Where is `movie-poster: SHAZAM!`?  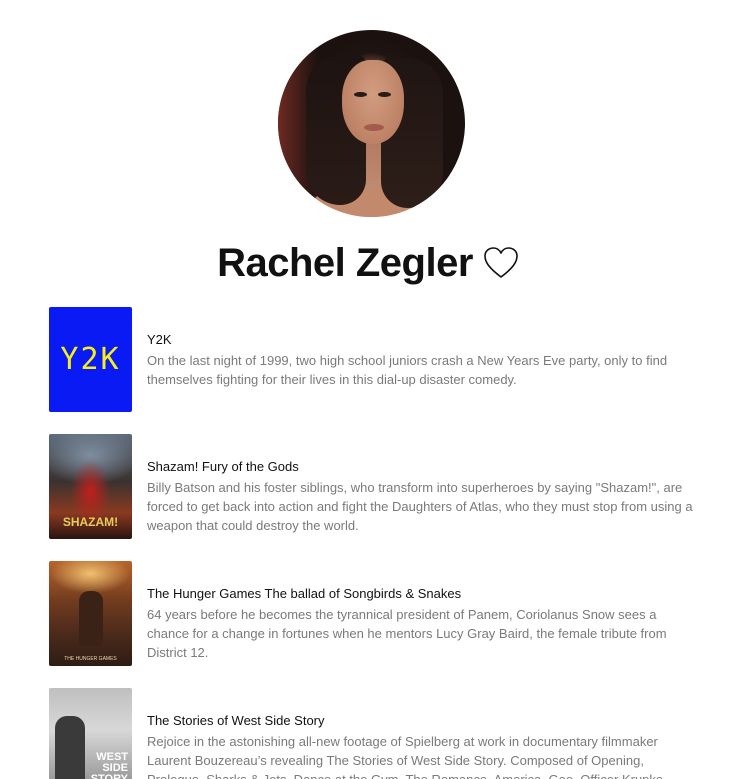
movie-poster: SHAZAM! is located at coordinates (90, 486).